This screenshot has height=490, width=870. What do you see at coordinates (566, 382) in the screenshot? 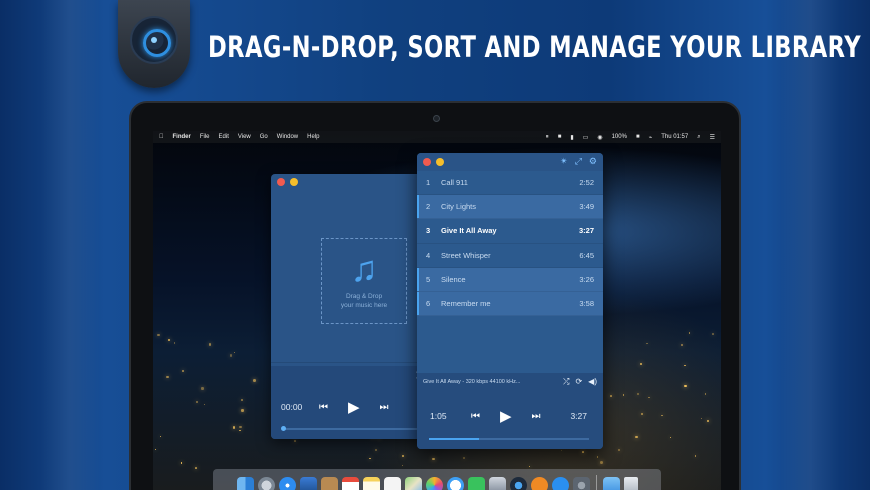
I see `shuffle-icon: ⤮` at bounding box center [566, 382].